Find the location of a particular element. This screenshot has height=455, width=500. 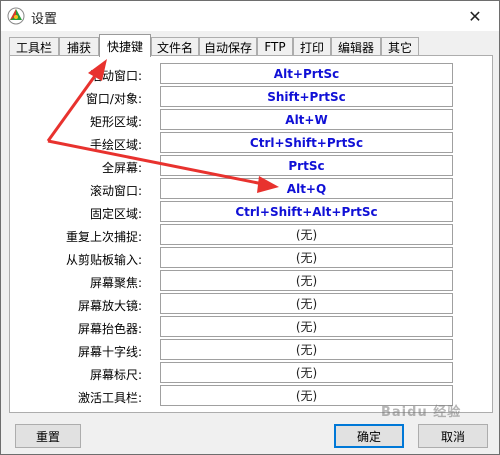

tab-label: 文件名 is located at coordinates (174, 47).